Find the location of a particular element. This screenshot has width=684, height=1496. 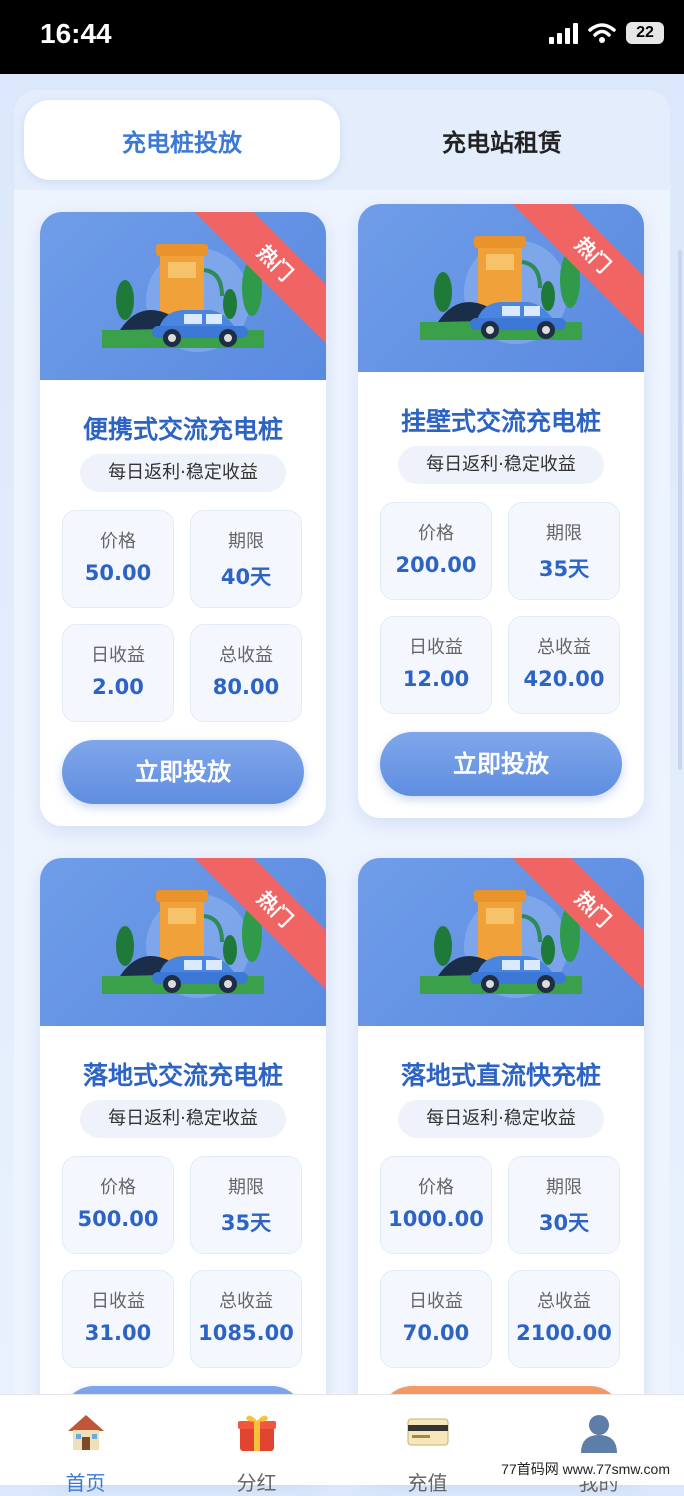

stat-price: 价格 200.00 is located at coordinates (436, 551).